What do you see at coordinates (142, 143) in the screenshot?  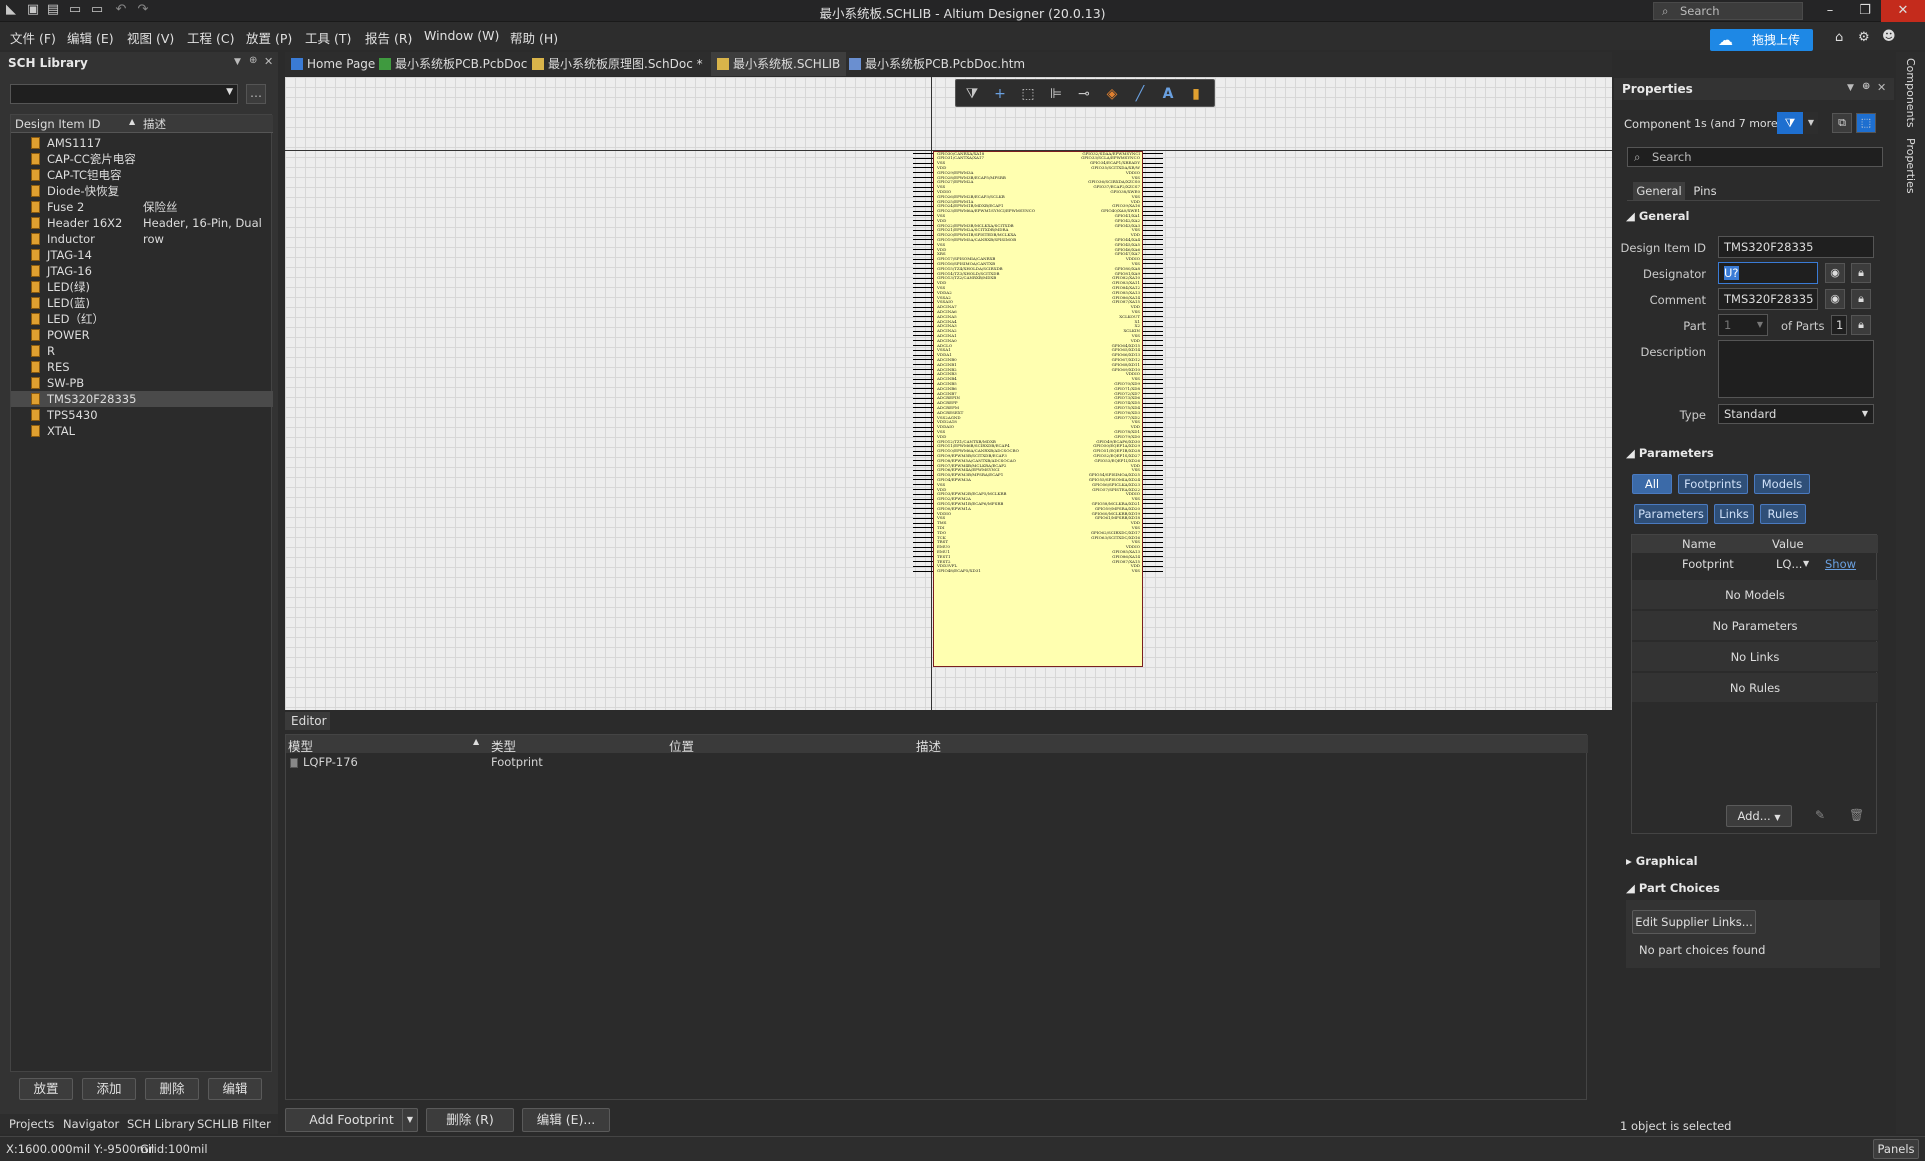 I see `list-item: AMS1117` at bounding box center [142, 143].